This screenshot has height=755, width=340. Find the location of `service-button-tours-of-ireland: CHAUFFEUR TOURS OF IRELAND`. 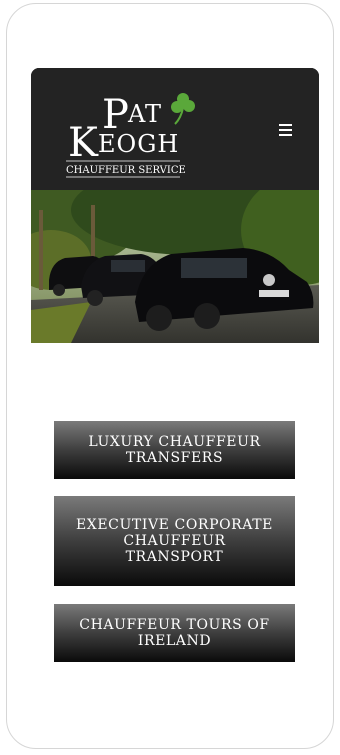

service-button-tours-of-ireland: CHAUFFEUR TOURS OF IRELAND is located at coordinates (174, 633).